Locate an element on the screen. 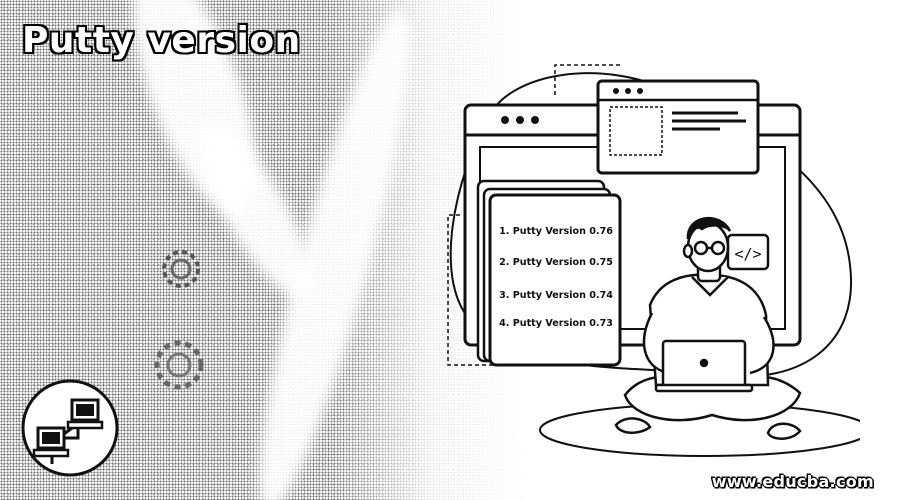 The width and height of the screenshot is (900, 500). list-item: 3. Putty Version 0.74 is located at coordinates (556, 295).